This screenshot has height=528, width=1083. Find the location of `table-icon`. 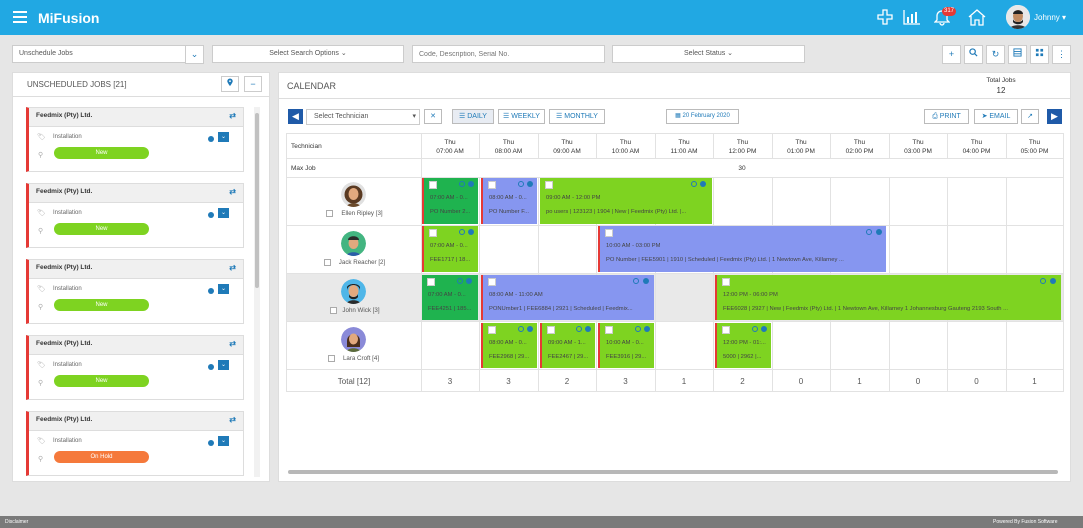

table-icon is located at coordinates (1017, 52).